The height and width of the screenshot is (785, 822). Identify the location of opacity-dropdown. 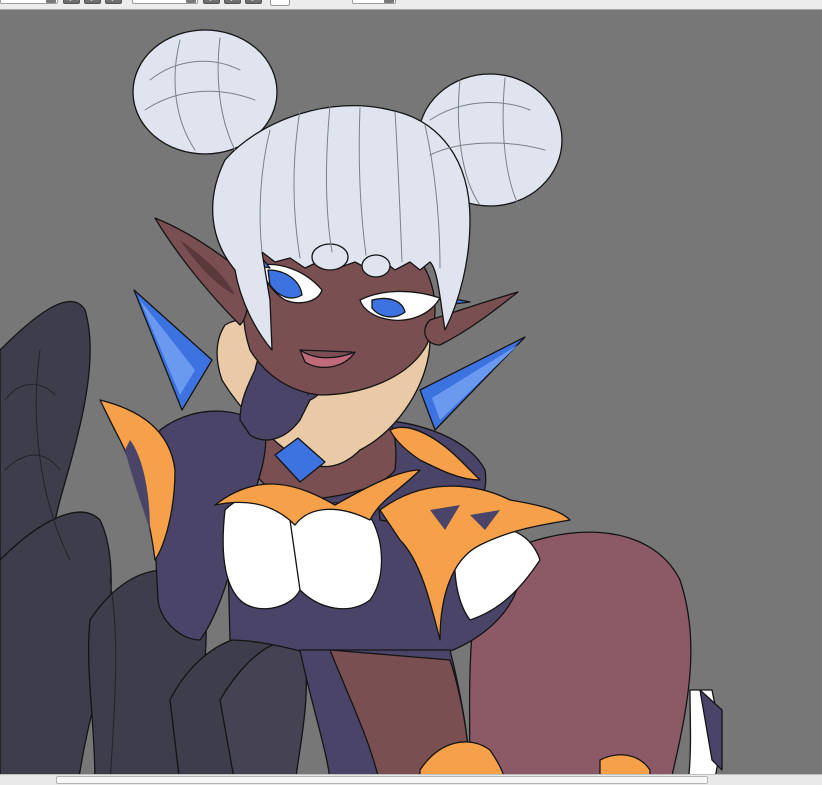
(165, 2).